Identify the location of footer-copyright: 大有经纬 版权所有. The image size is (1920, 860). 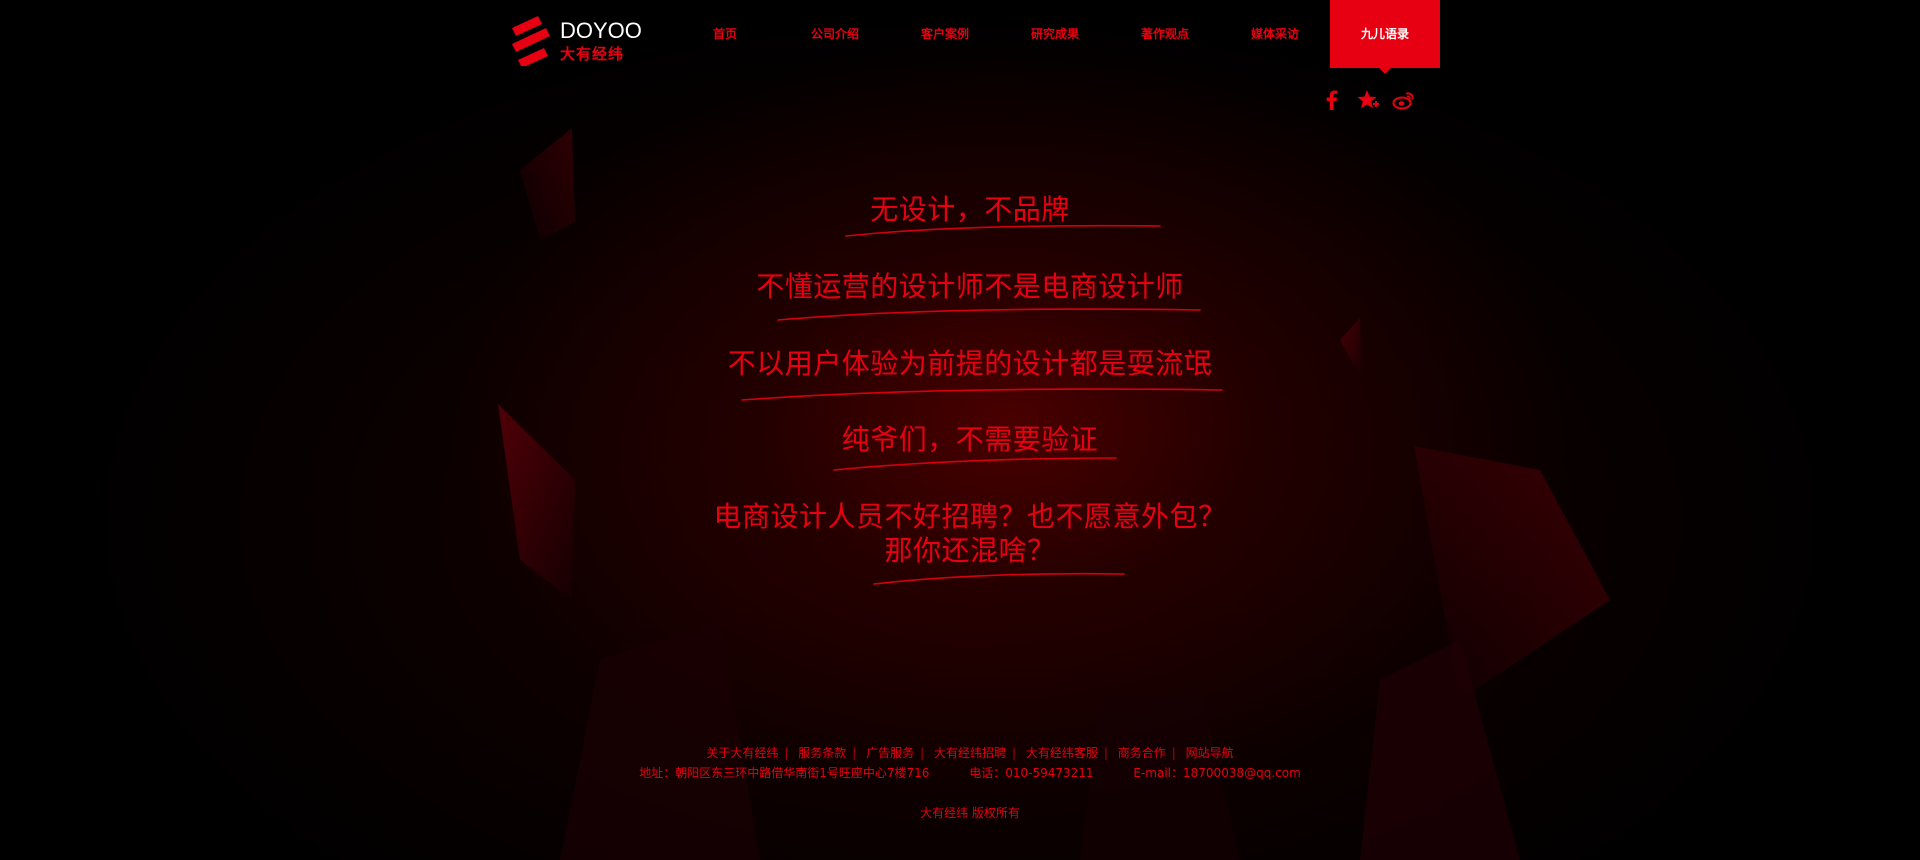
(970, 813).